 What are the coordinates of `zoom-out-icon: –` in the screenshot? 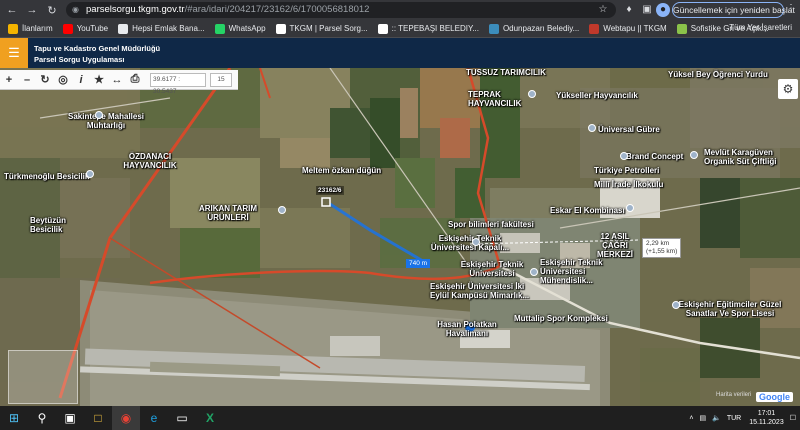 It's located at (27, 80).